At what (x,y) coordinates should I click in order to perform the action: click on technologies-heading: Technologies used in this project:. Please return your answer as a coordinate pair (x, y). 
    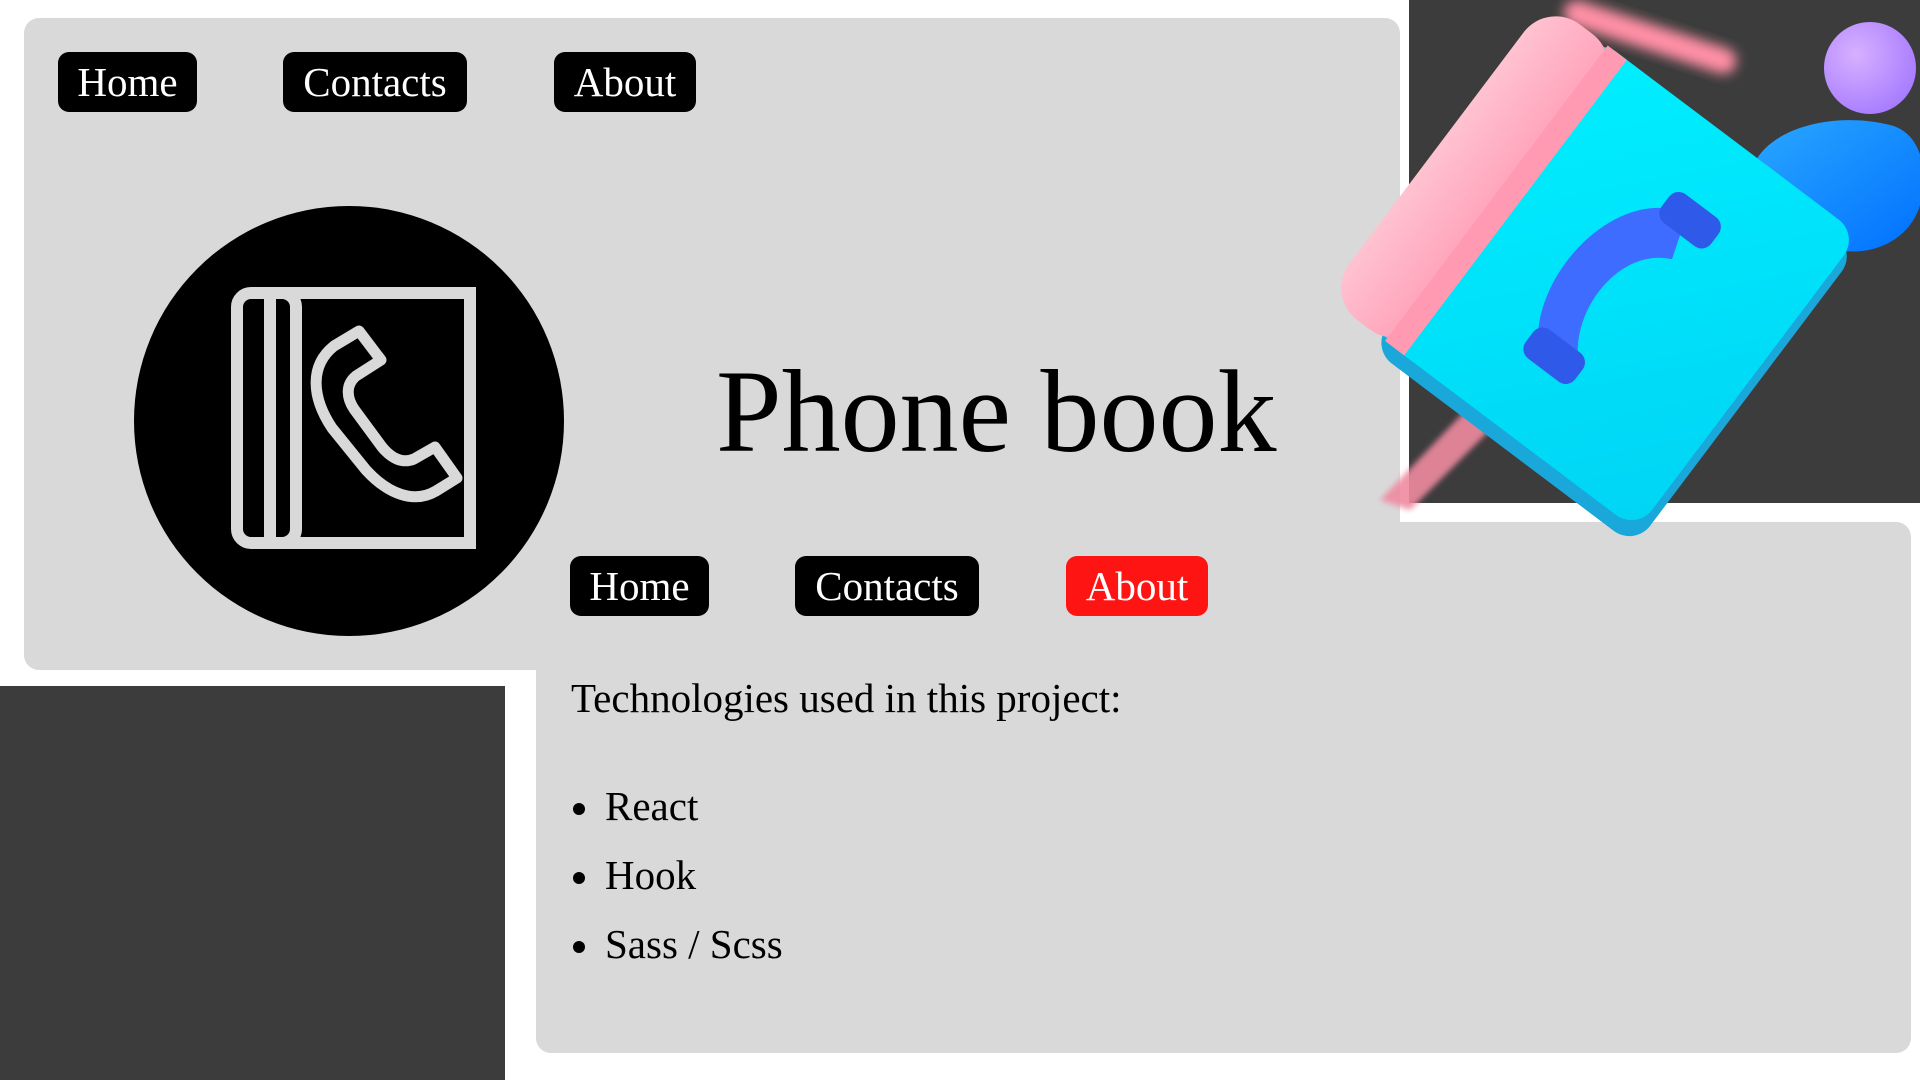
    Looking at the image, I should click on (846, 698).